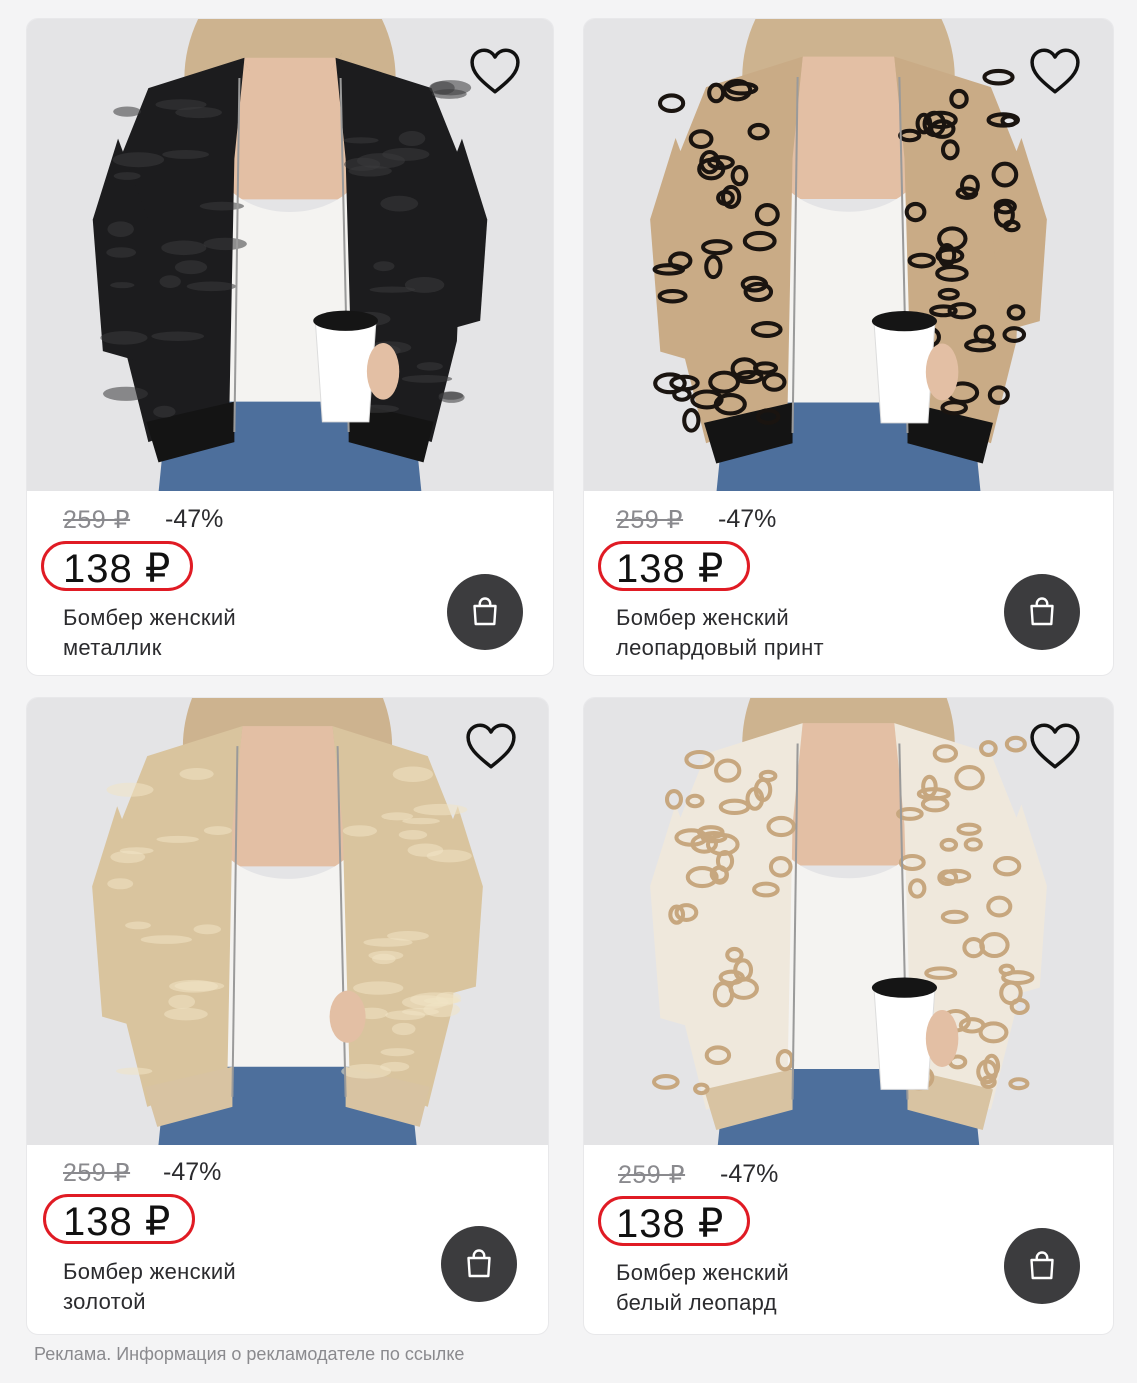 This screenshot has height=1383, width=1137. What do you see at coordinates (149, 633) in the screenshot?
I see `product-title: Бомбер женский металлик` at bounding box center [149, 633].